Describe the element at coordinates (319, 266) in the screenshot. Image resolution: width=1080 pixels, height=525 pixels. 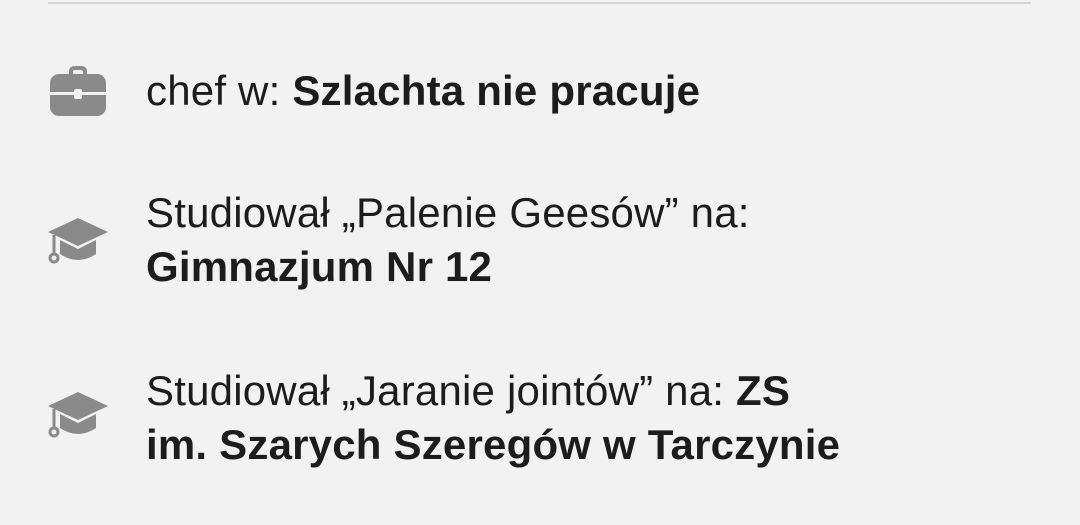
I see `school-name-1: Gimnazjum Nr 12` at that location.